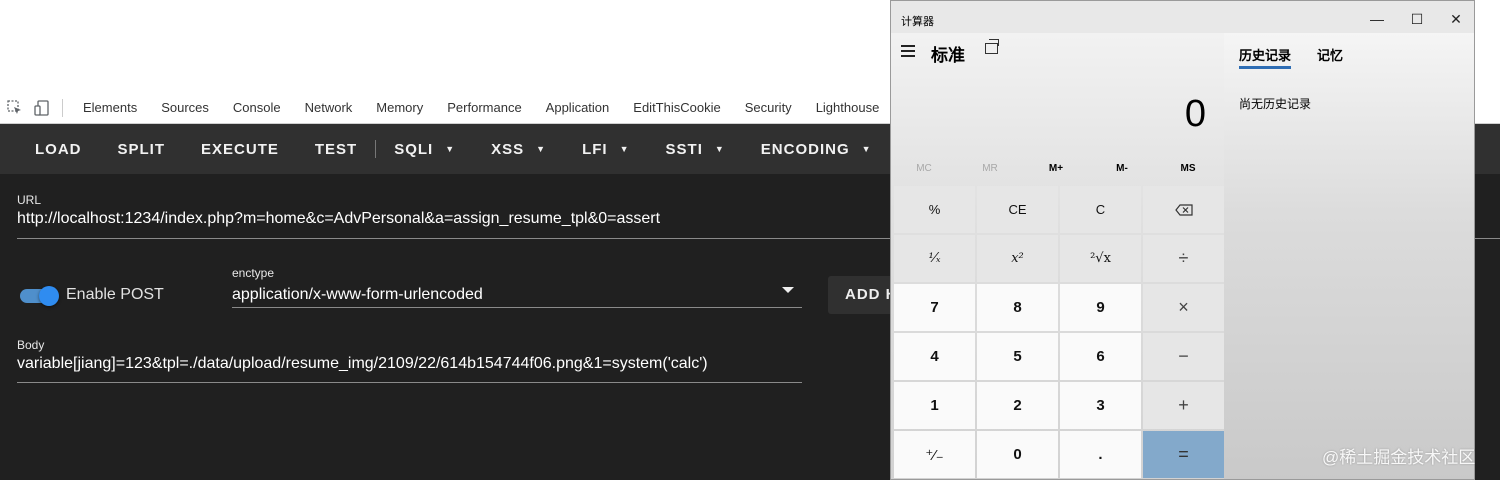 This screenshot has width=1500, height=480. I want to click on memory-add-button: M+, so click(1056, 168).